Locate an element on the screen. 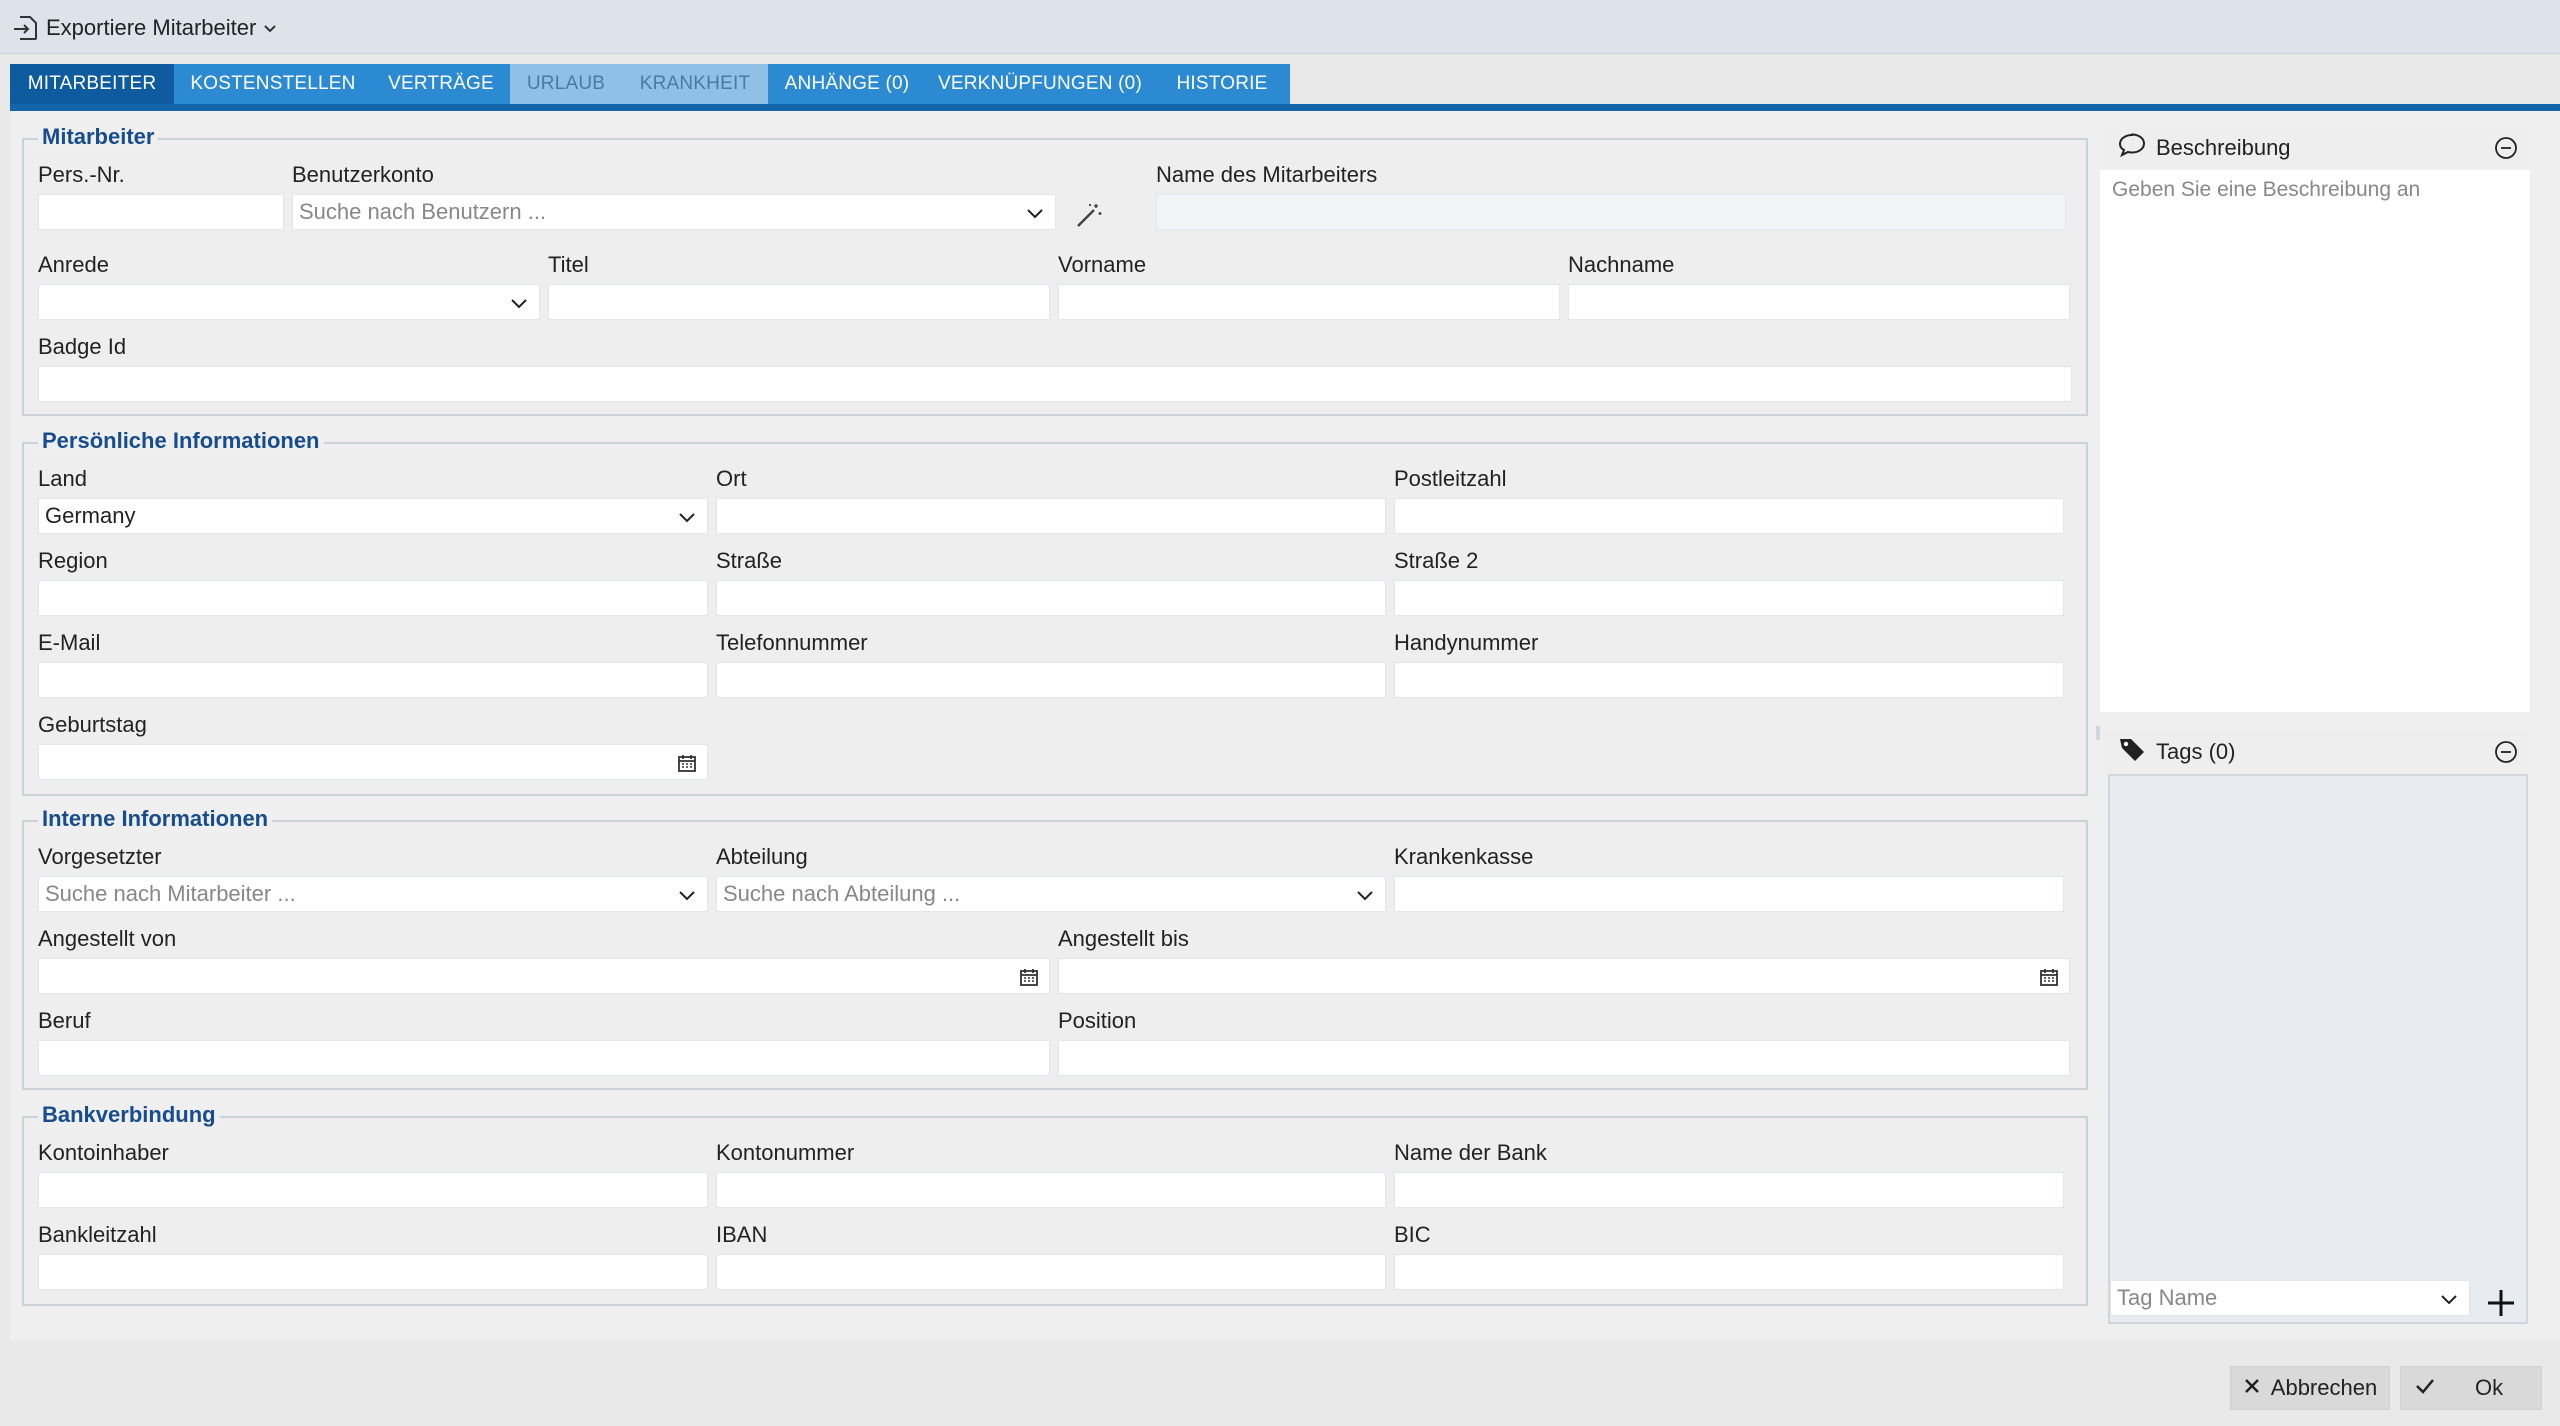  nachname-label: Nachname is located at coordinates (1621, 264).